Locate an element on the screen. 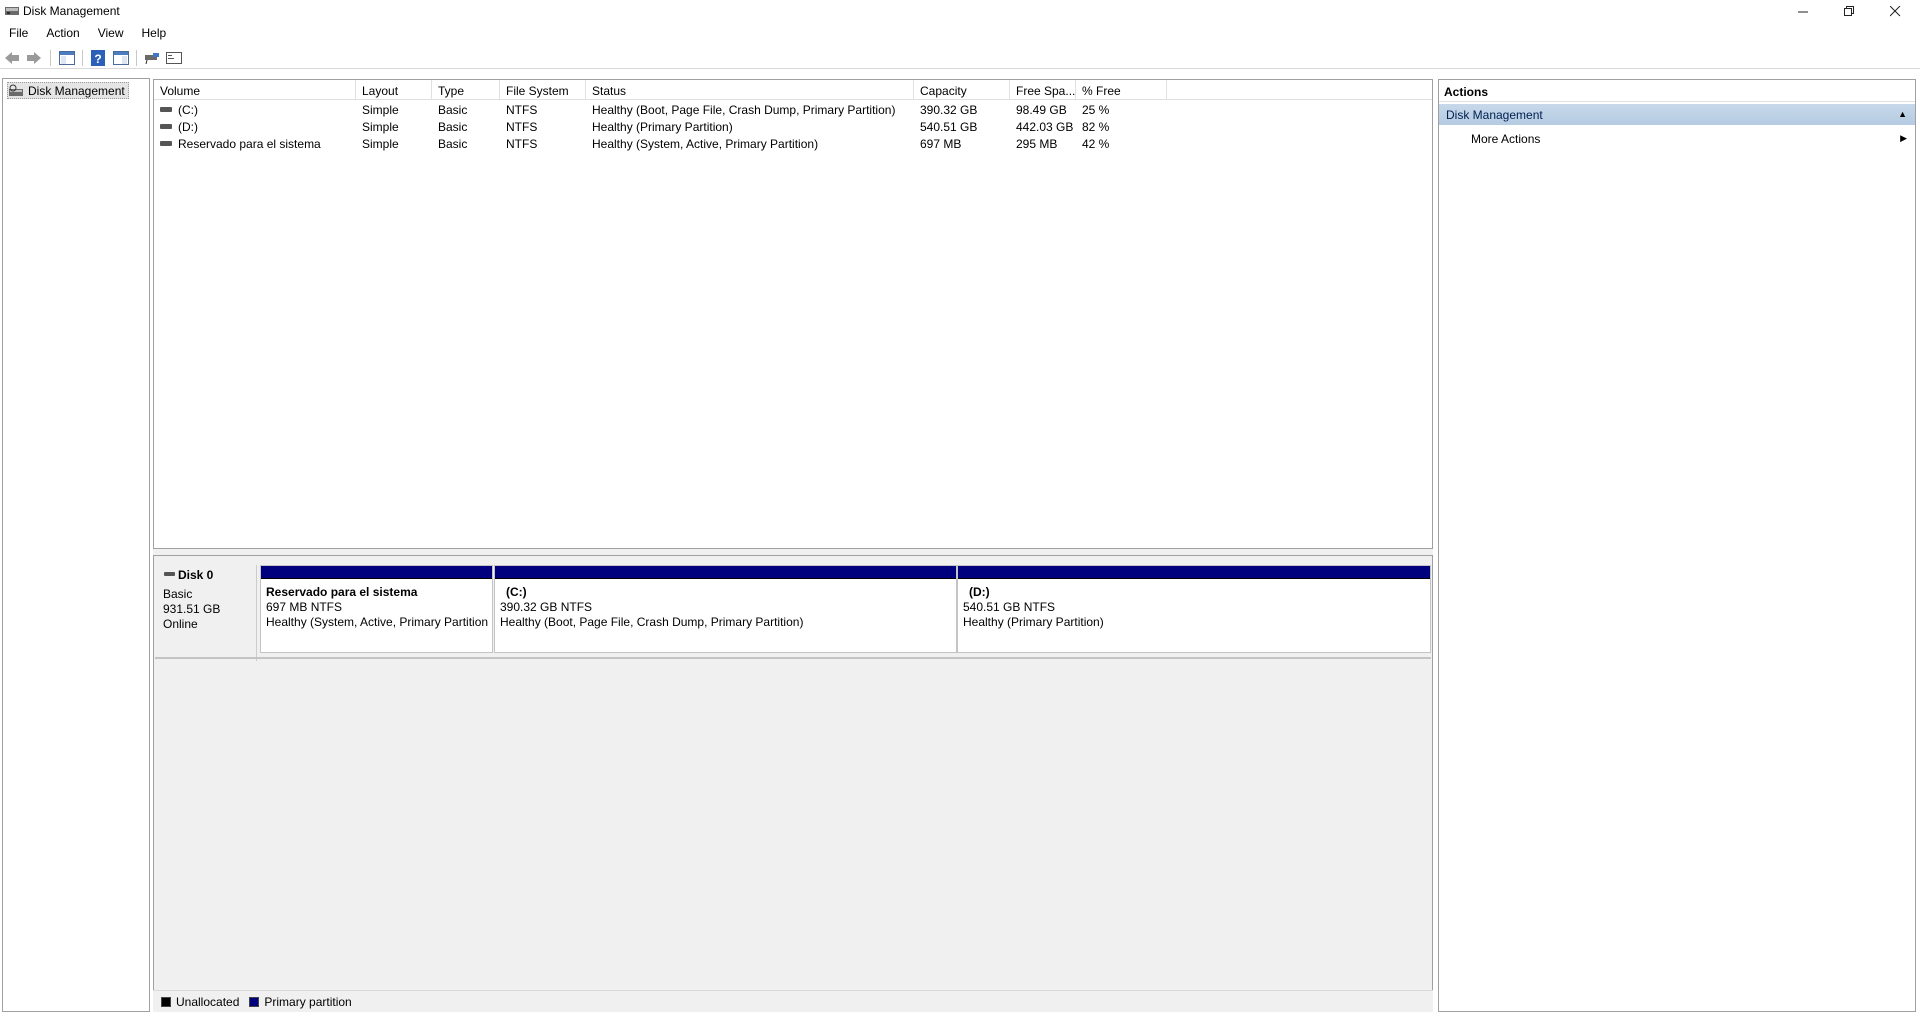  minimize-icon is located at coordinates (1802, 11).